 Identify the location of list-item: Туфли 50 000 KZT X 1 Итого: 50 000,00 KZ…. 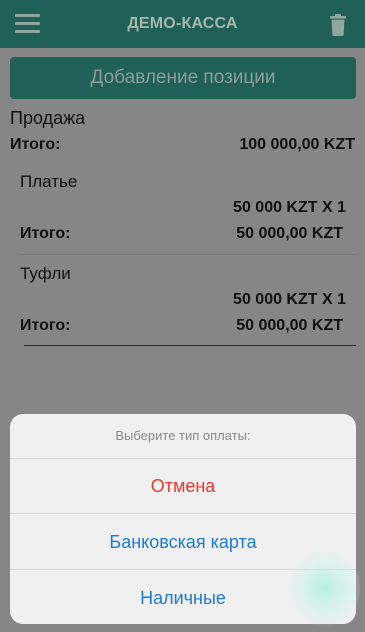
(183, 304).